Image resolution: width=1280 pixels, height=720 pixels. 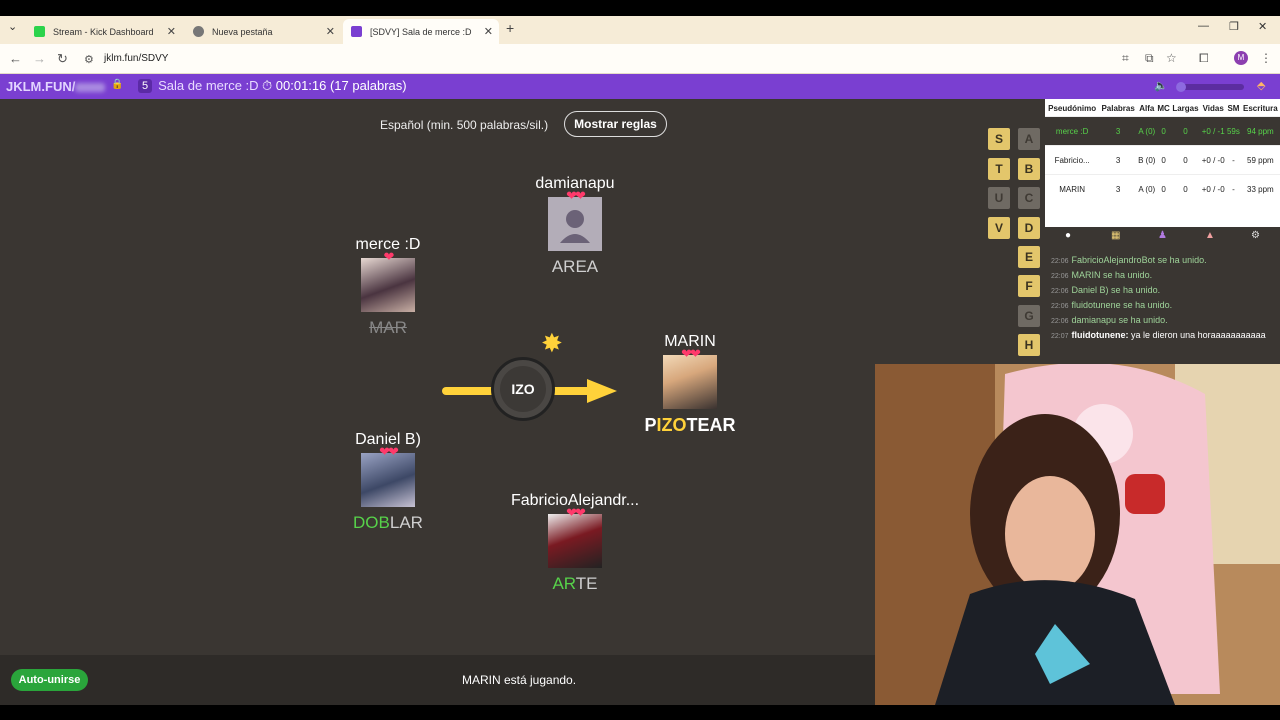 I want to click on show-rules-button: Mostrar reglas, so click(x=615, y=124).